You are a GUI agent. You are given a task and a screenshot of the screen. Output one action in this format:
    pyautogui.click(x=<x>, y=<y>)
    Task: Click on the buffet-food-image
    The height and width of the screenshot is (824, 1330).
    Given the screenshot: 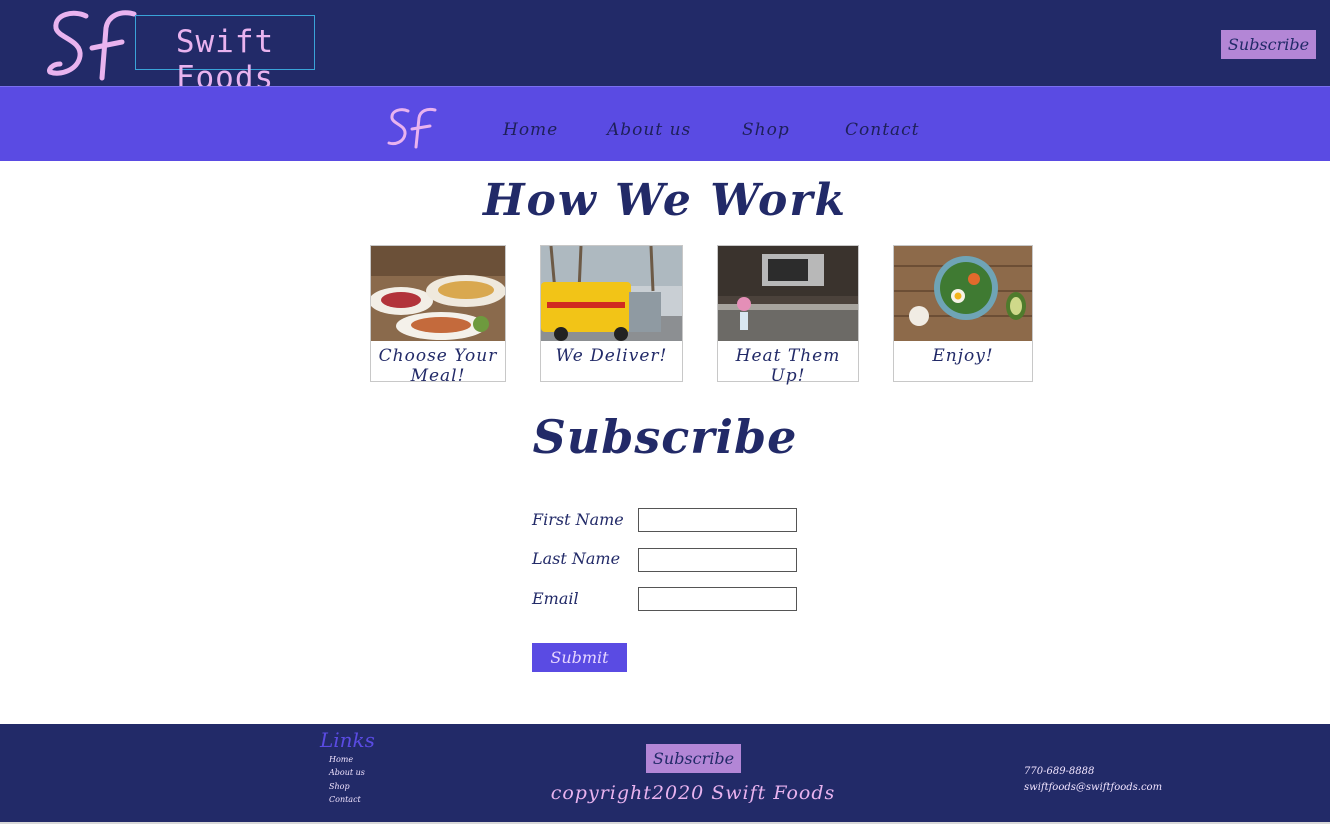 What is the action you would take?
    pyautogui.click(x=438, y=293)
    